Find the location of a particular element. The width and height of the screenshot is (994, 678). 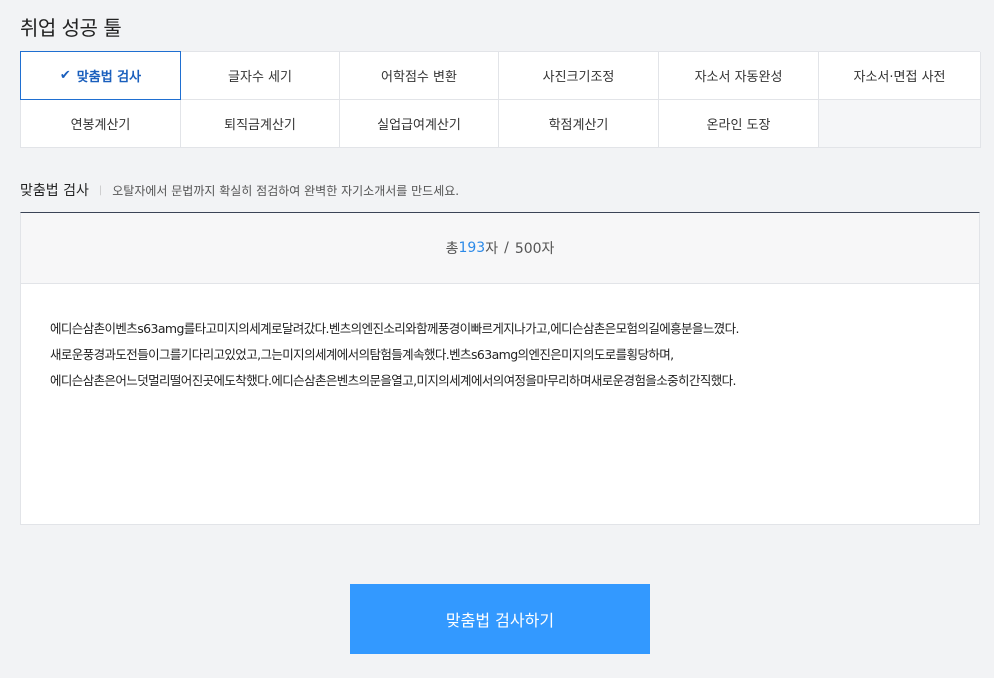

tab-interview-dictionary: 자소서·면접 사전 is located at coordinates (900, 76).